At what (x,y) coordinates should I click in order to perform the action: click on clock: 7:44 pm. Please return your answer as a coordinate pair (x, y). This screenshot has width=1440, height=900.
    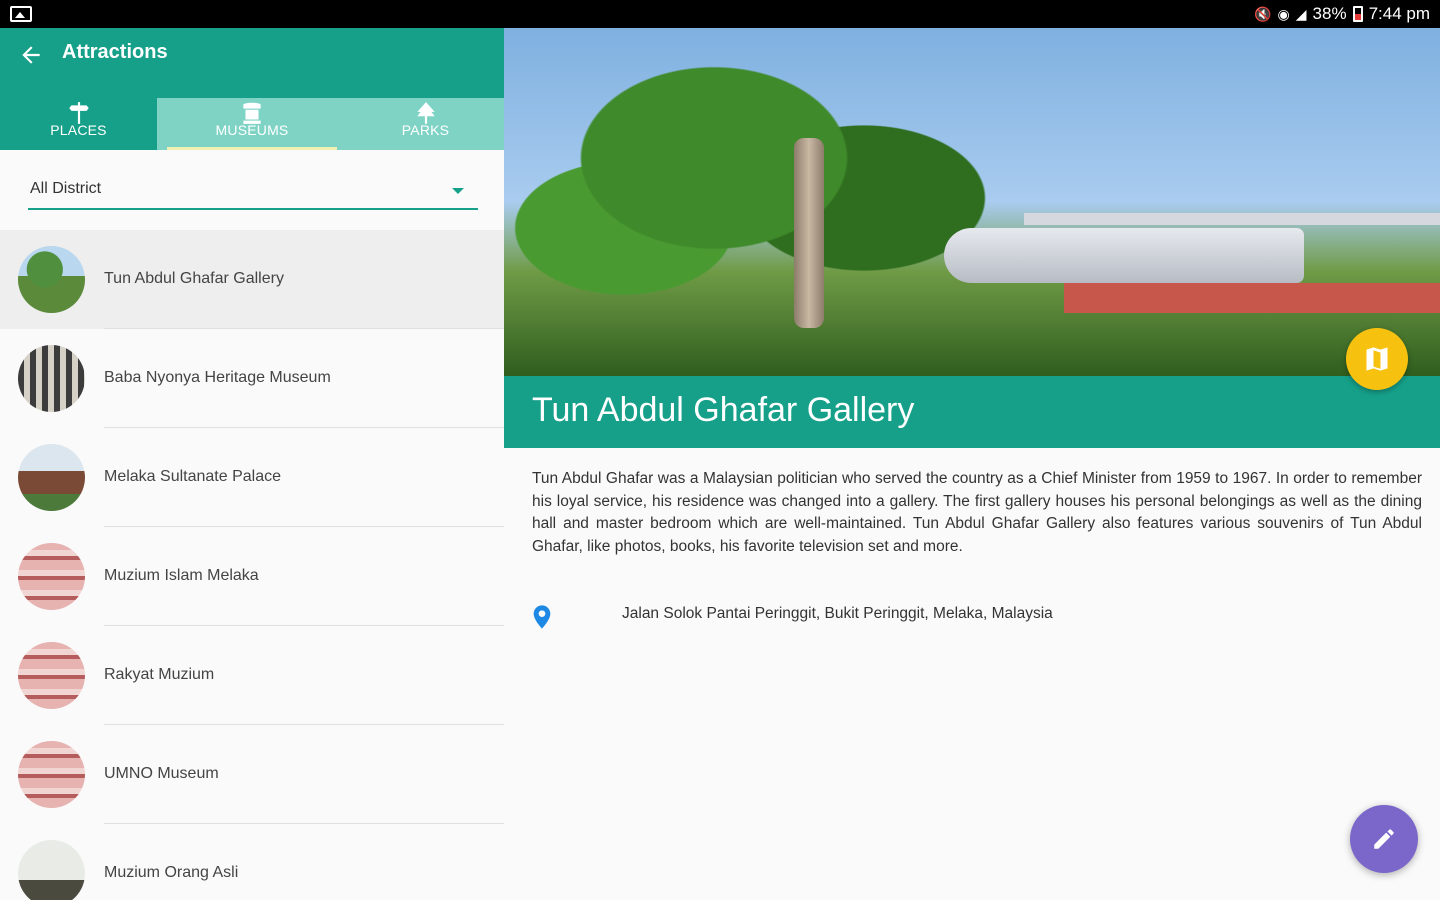
    Looking at the image, I should click on (1399, 13).